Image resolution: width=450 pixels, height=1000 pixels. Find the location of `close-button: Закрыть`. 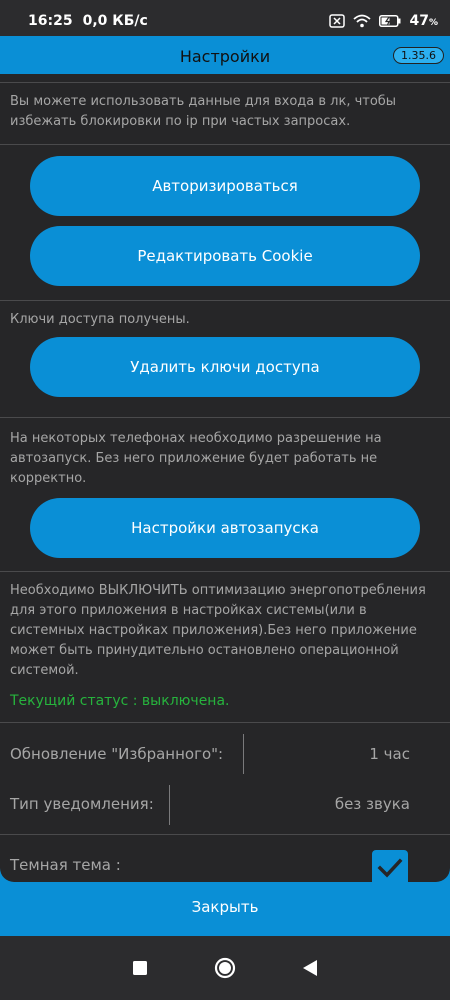

close-button: Закрыть is located at coordinates (225, 907).